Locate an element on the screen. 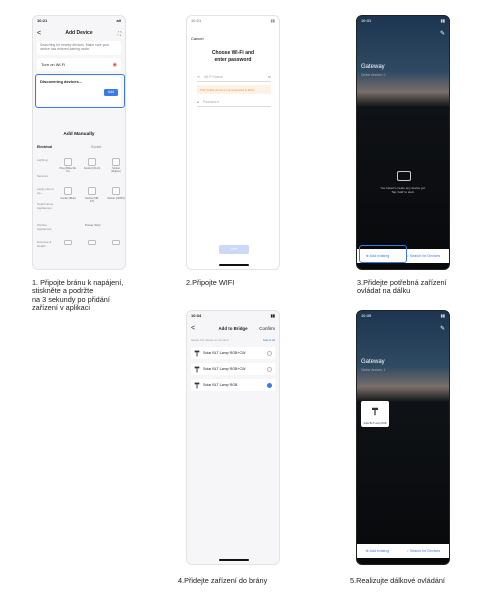  device-name: Socket (GPRS) is located at coordinates (116, 198).